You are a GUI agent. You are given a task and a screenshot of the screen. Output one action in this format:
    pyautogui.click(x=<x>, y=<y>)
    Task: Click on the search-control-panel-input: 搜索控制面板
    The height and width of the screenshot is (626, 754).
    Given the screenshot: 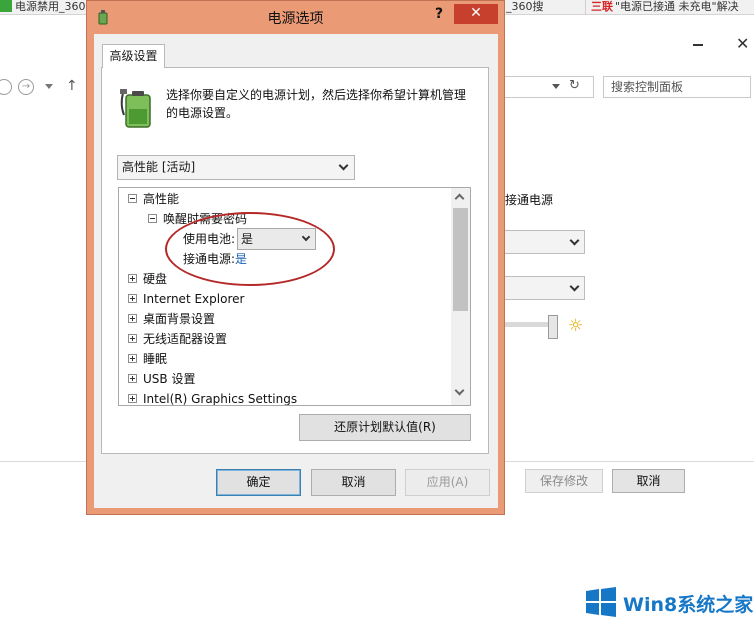 What is the action you would take?
    pyautogui.click(x=677, y=87)
    